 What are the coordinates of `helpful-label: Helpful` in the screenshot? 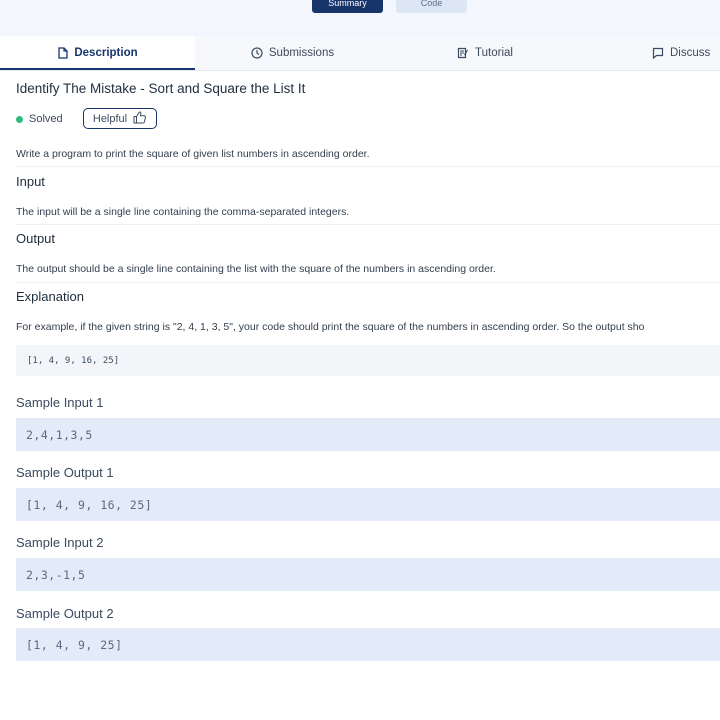 It's located at (110, 118).